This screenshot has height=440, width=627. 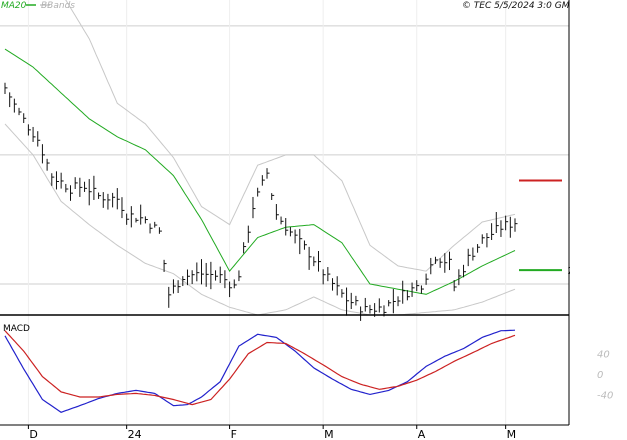 I want to click on x-tick-label: D, so click(x=33, y=434).